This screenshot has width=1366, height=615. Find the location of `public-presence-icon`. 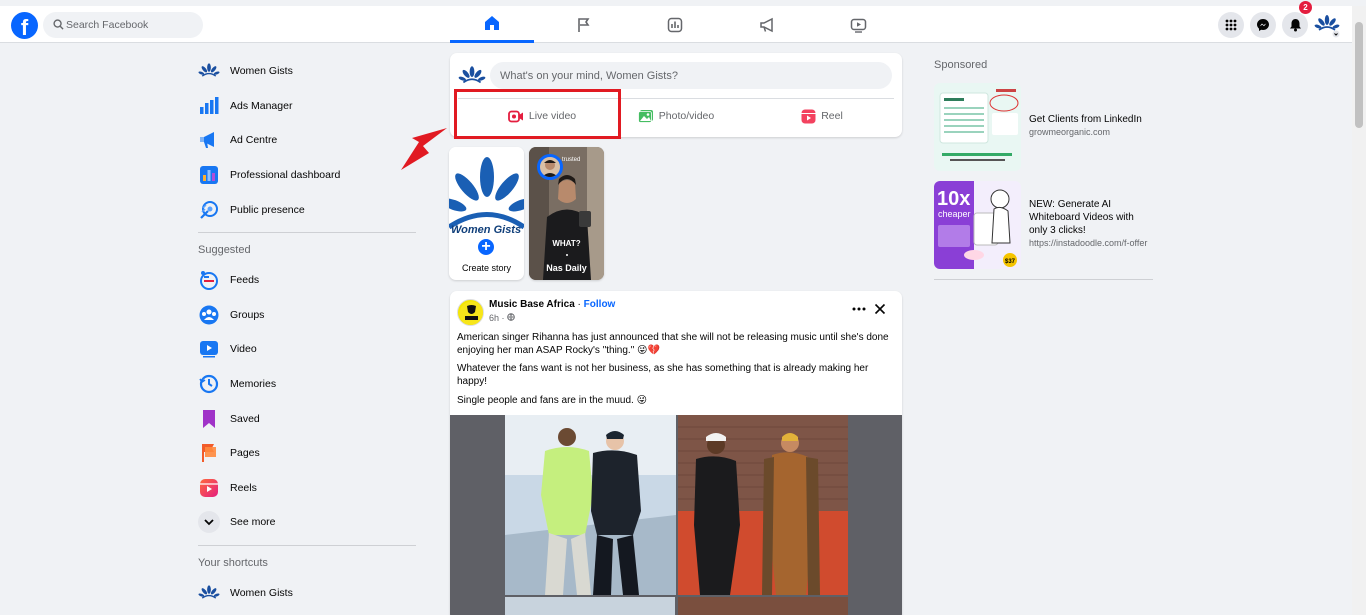

public-presence-icon is located at coordinates (209, 210).